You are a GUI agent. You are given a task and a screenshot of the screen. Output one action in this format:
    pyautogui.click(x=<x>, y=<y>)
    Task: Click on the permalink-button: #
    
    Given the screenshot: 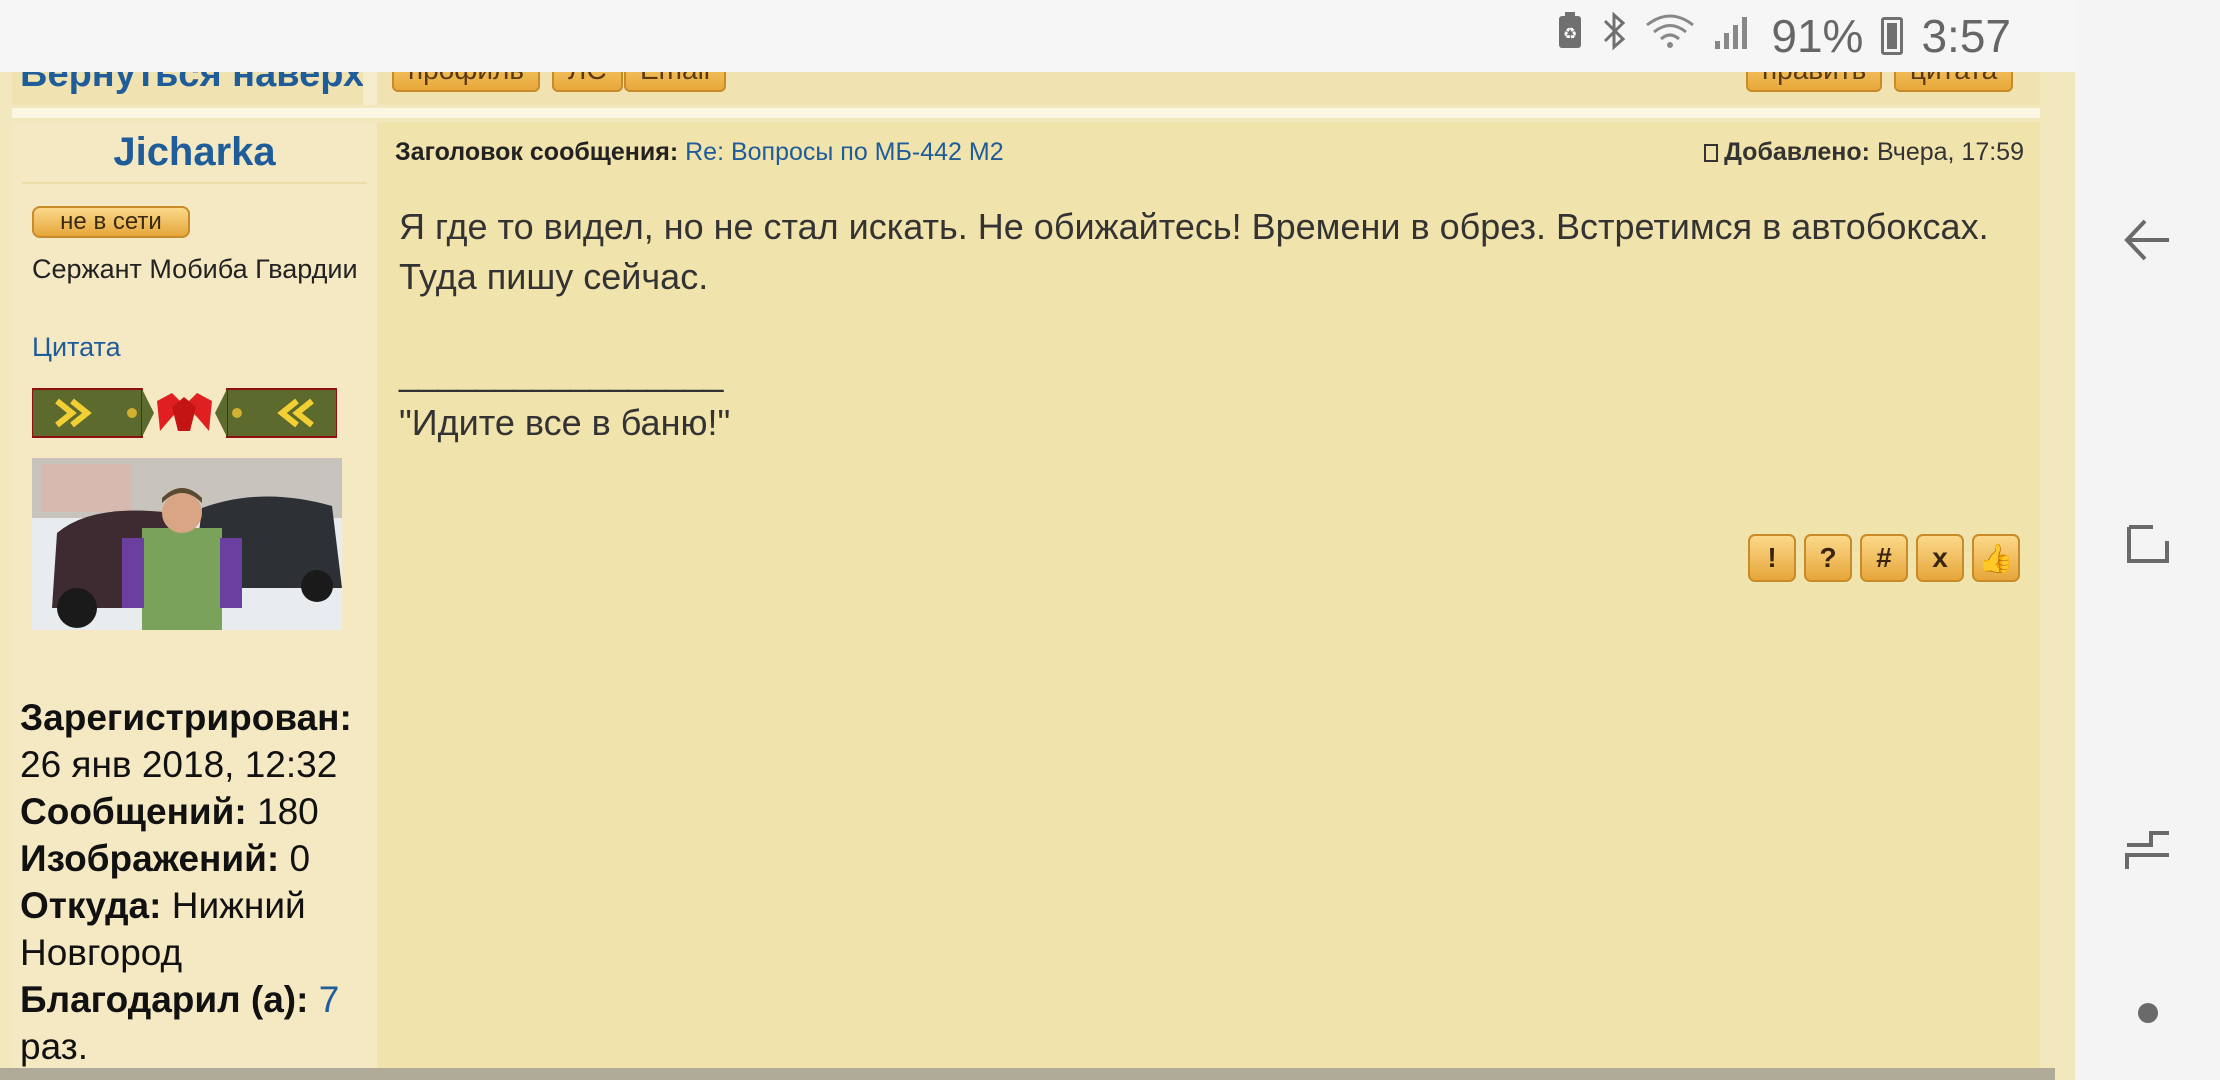 What is the action you would take?
    pyautogui.click(x=1884, y=558)
    